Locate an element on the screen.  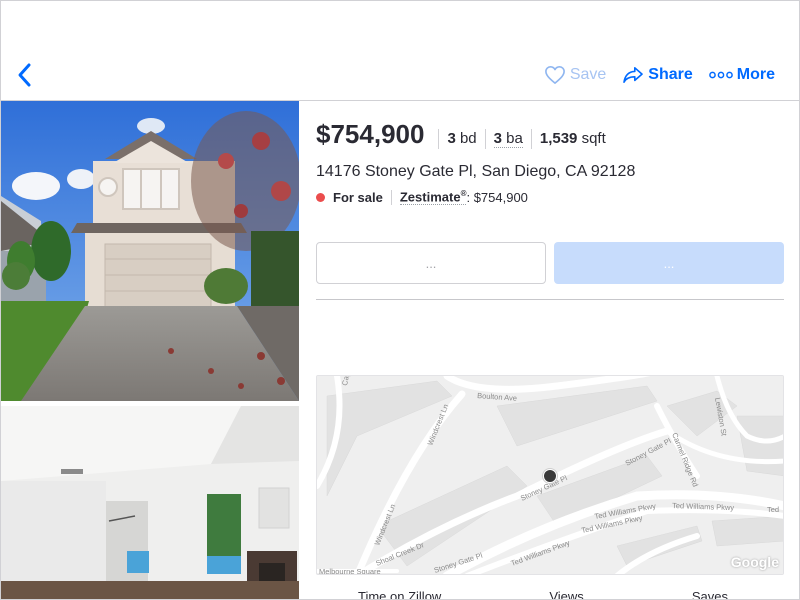
share-button: Share is located at coordinates (657, 75).